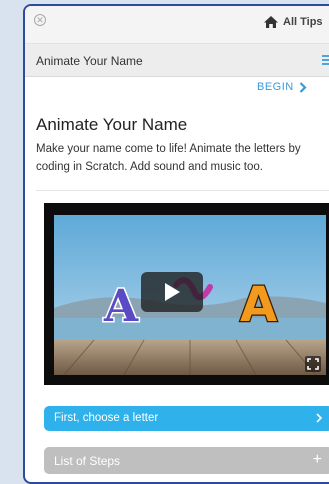 Image resolution: width=329 pixels, height=484 pixels. I want to click on page-title: Animate Your Name, so click(112, 124).